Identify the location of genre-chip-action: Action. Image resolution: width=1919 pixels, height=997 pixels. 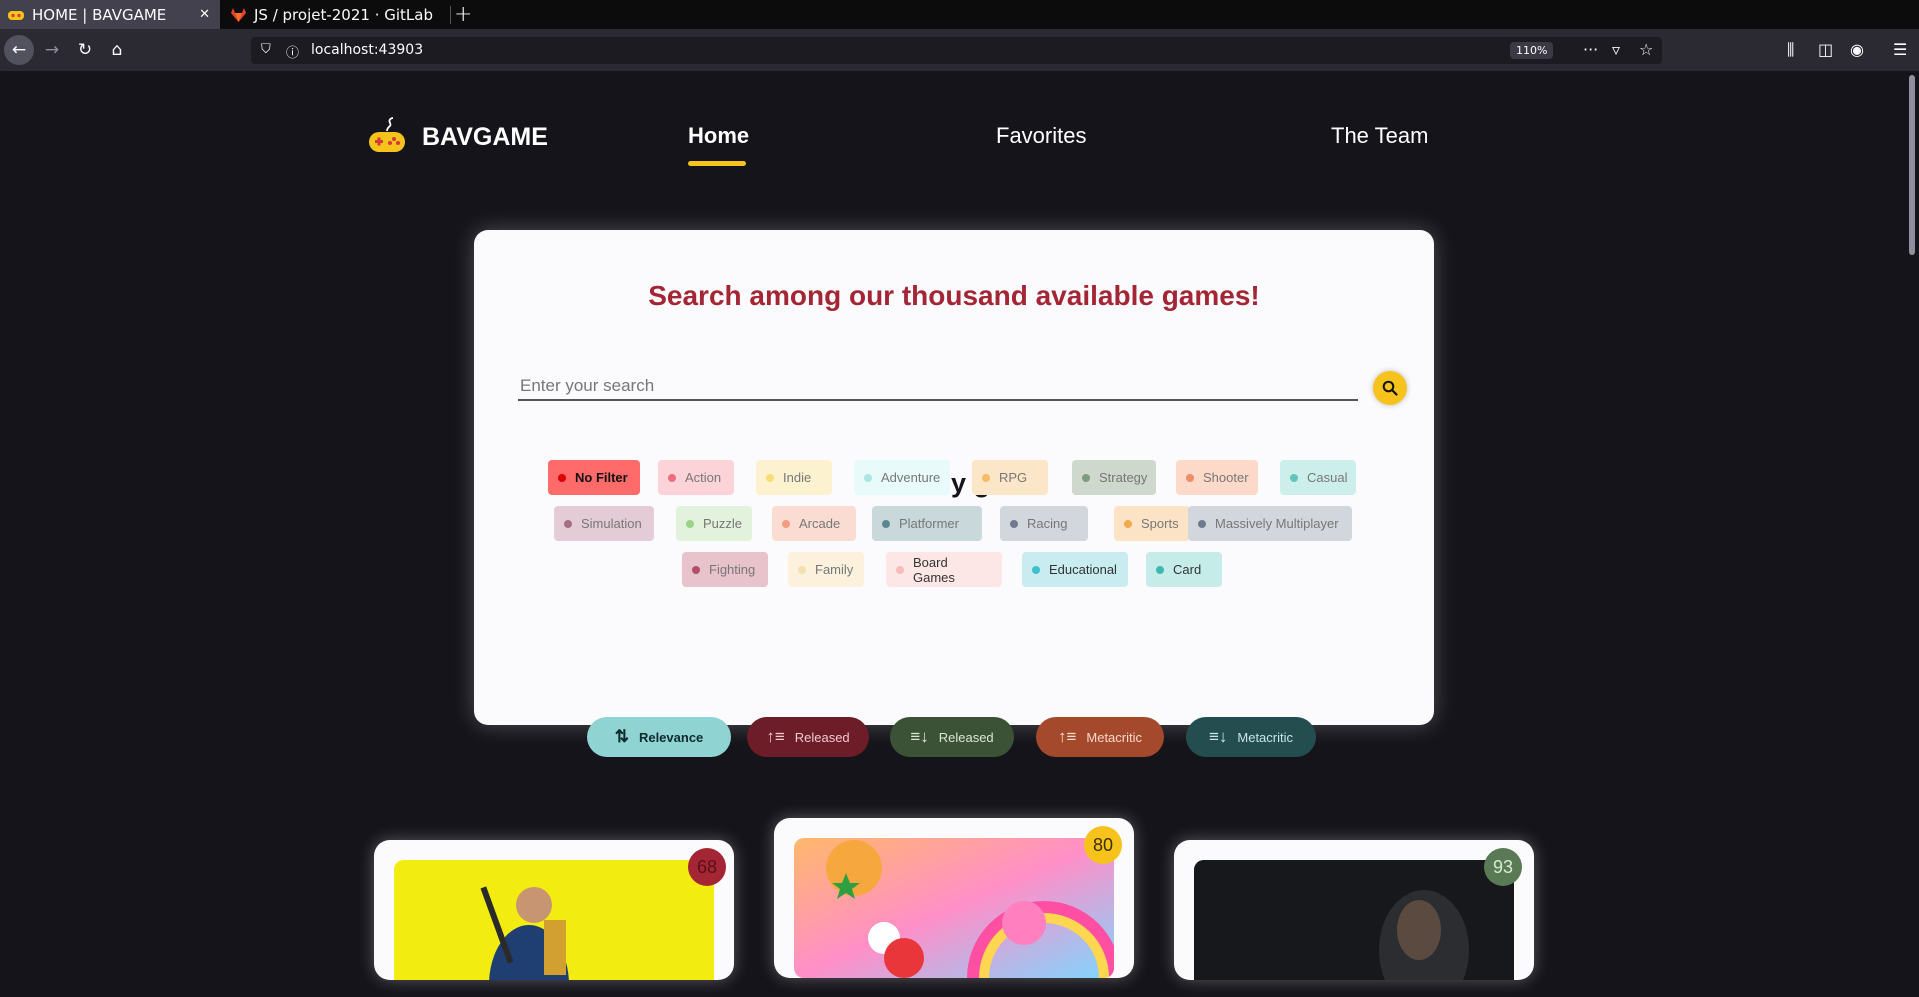
(696, 477).